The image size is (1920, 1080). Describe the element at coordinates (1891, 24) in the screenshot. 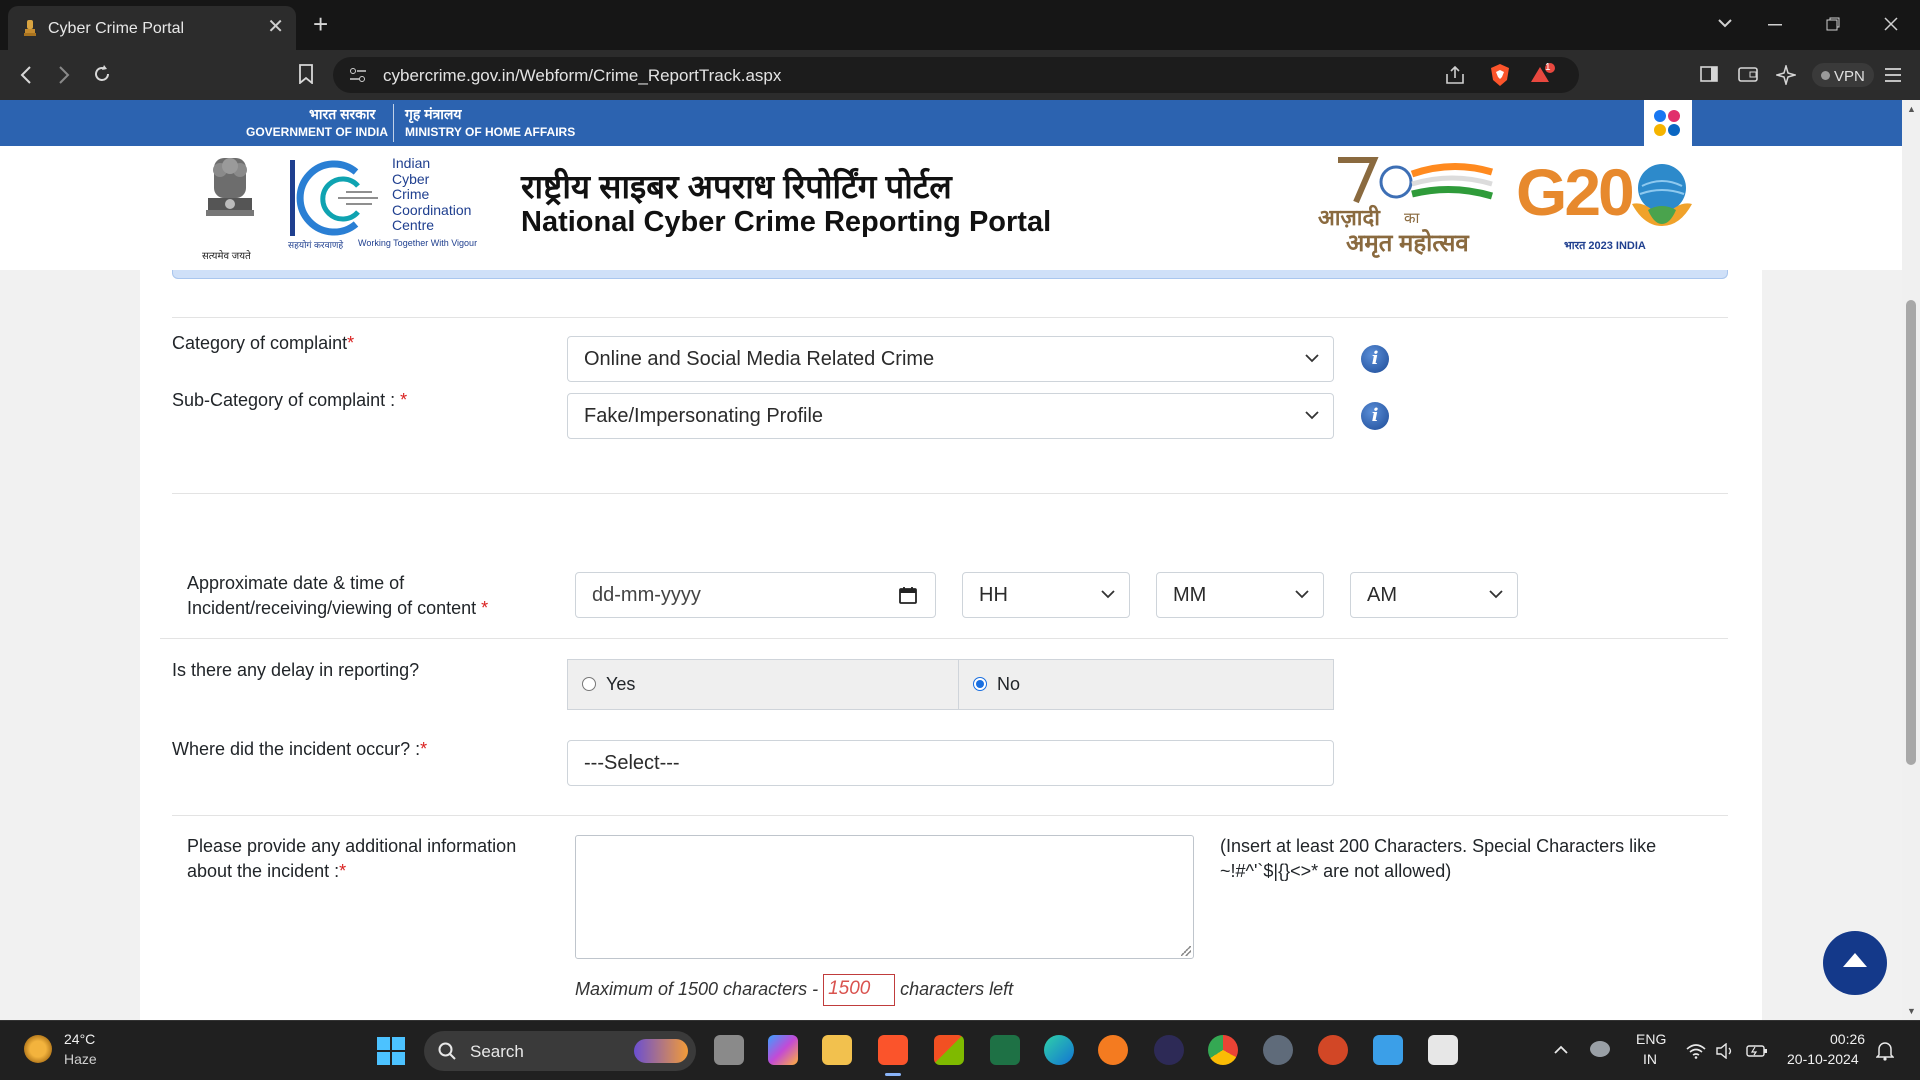

I see `close-window-icon` at that location.